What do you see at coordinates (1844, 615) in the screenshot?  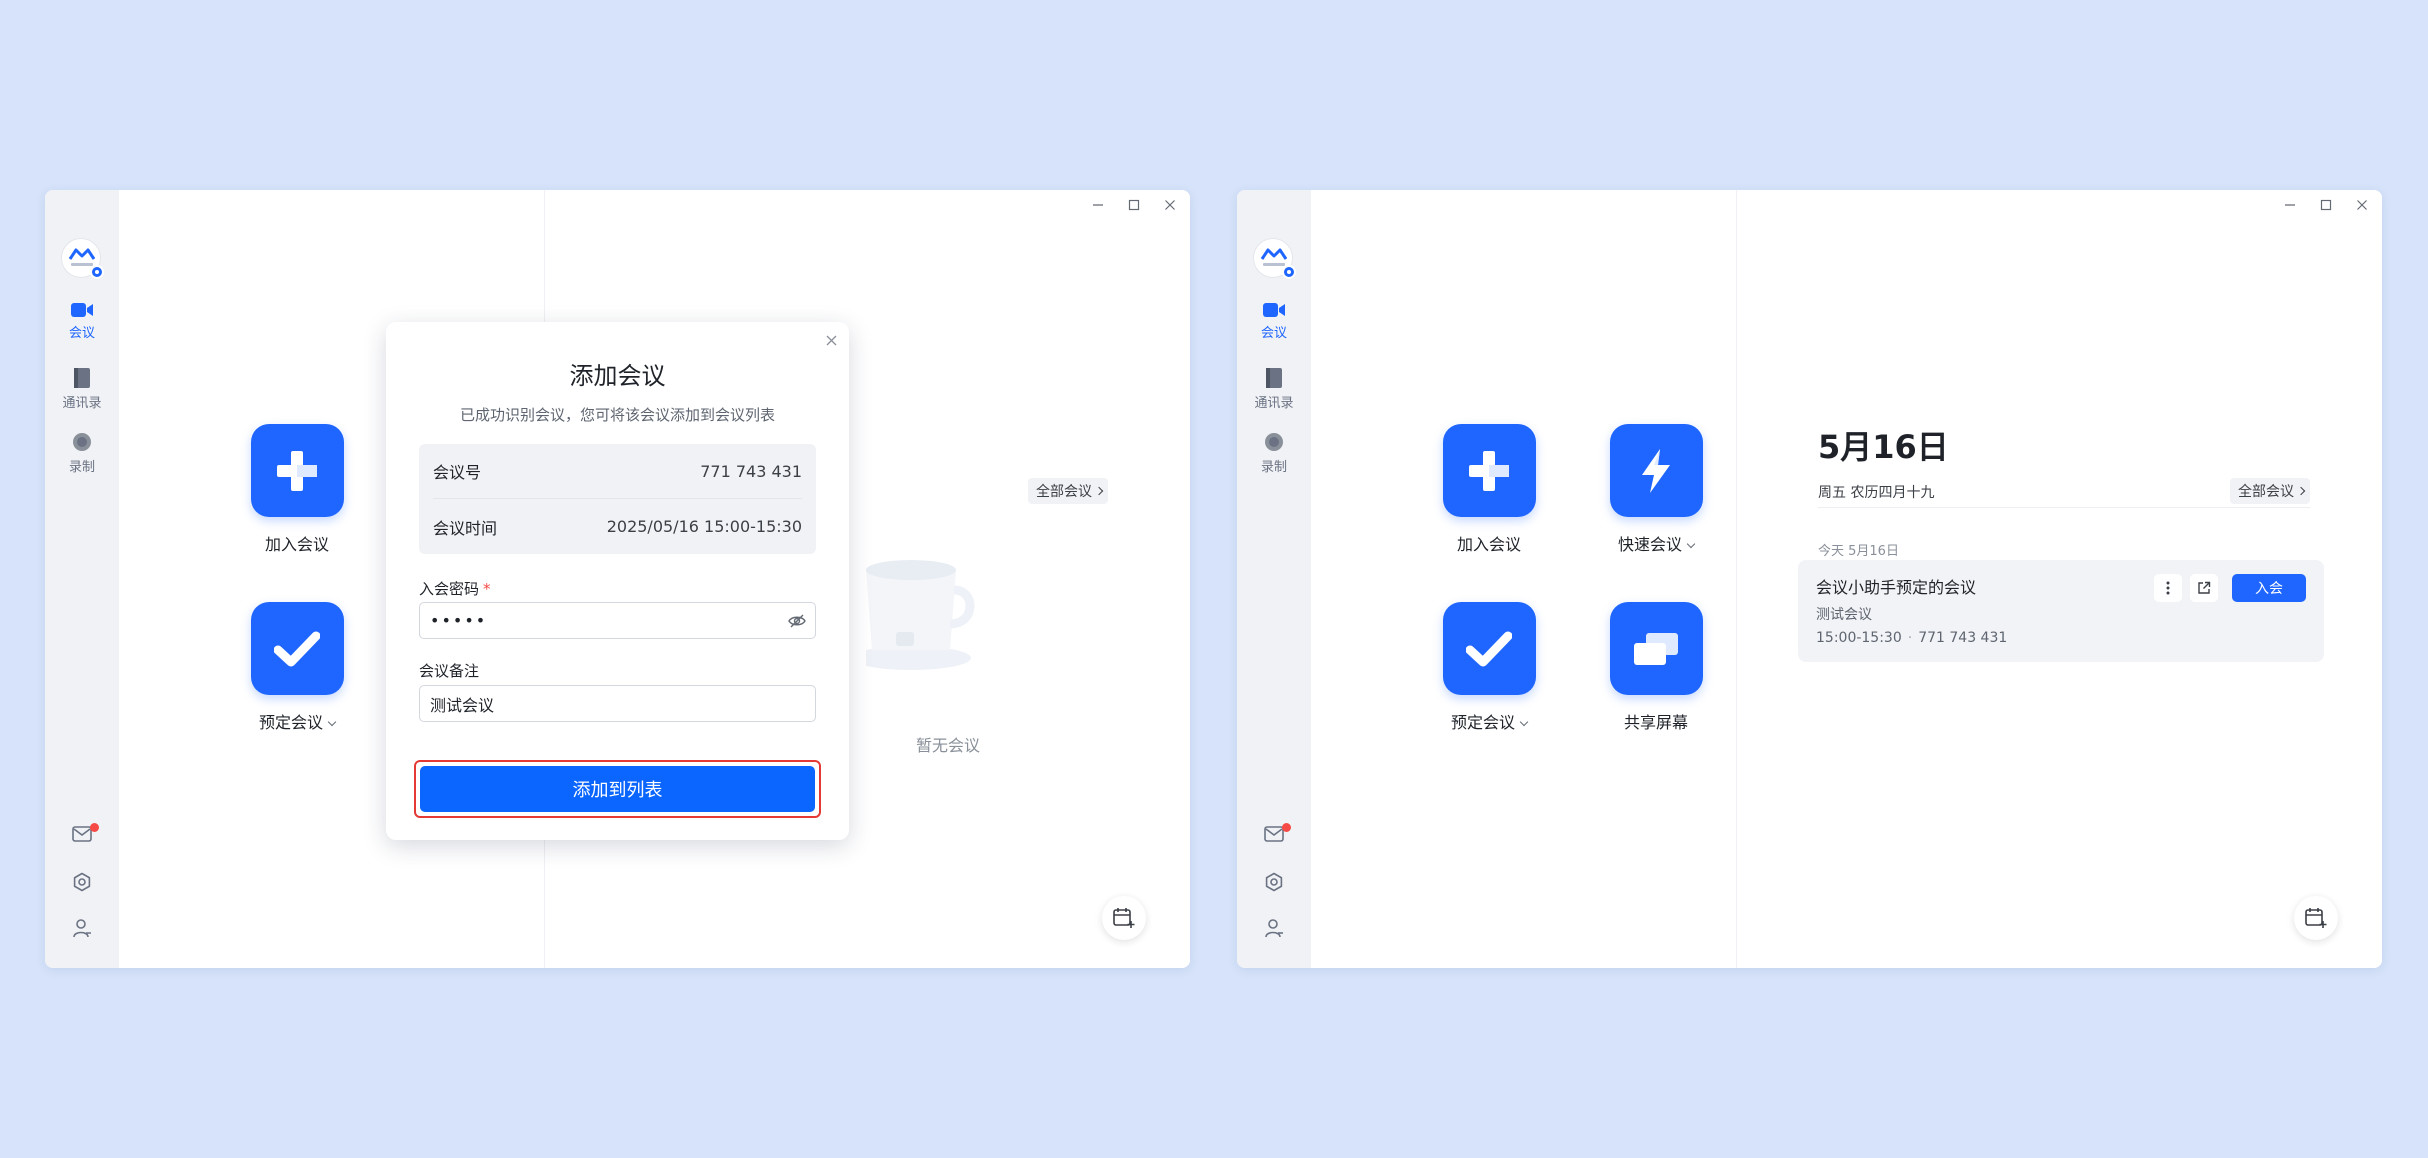 I see `meeting-note: 测试会议` at bounding box center [1844, 615].